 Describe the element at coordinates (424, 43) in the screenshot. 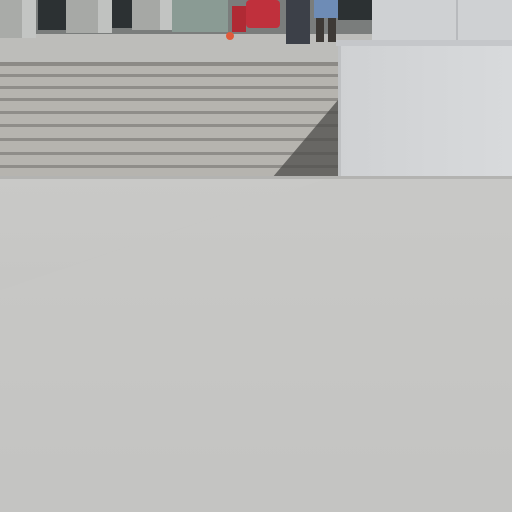

I see `wall-top-edge` at that location.